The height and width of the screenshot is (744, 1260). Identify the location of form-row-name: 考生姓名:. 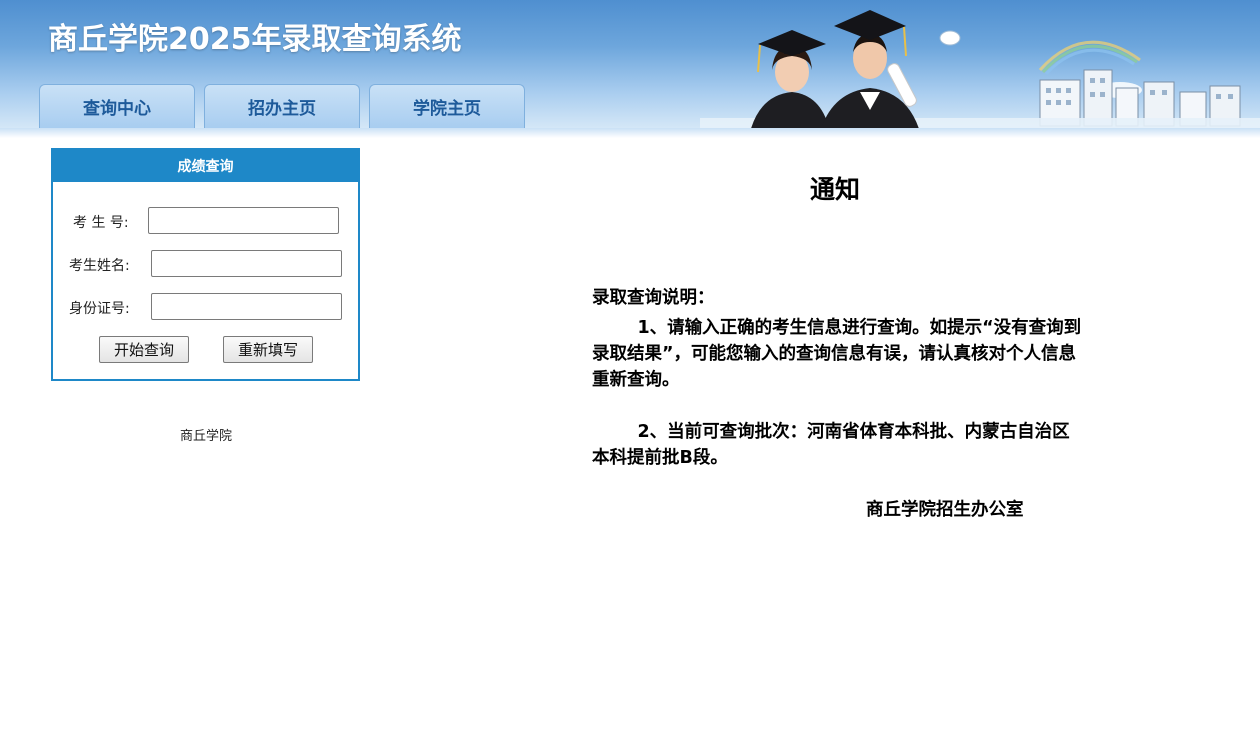
(205, 264).